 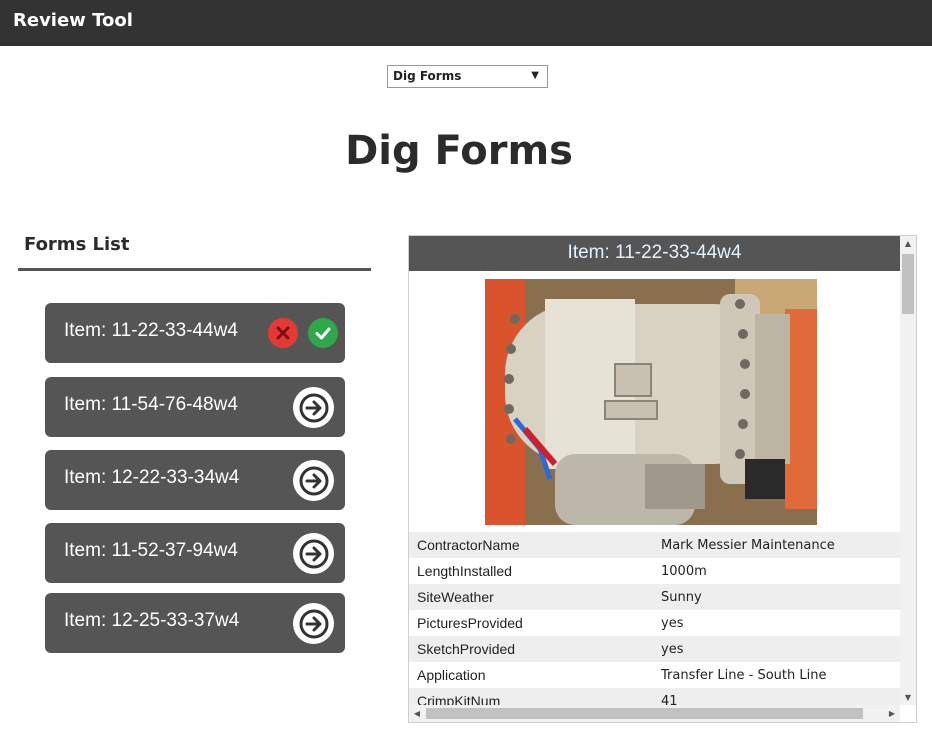 What do you see at coordinates (892, 713) in the screenshot?
I see `scroll-right-icon: ▶` at bounding box center [892, 713].